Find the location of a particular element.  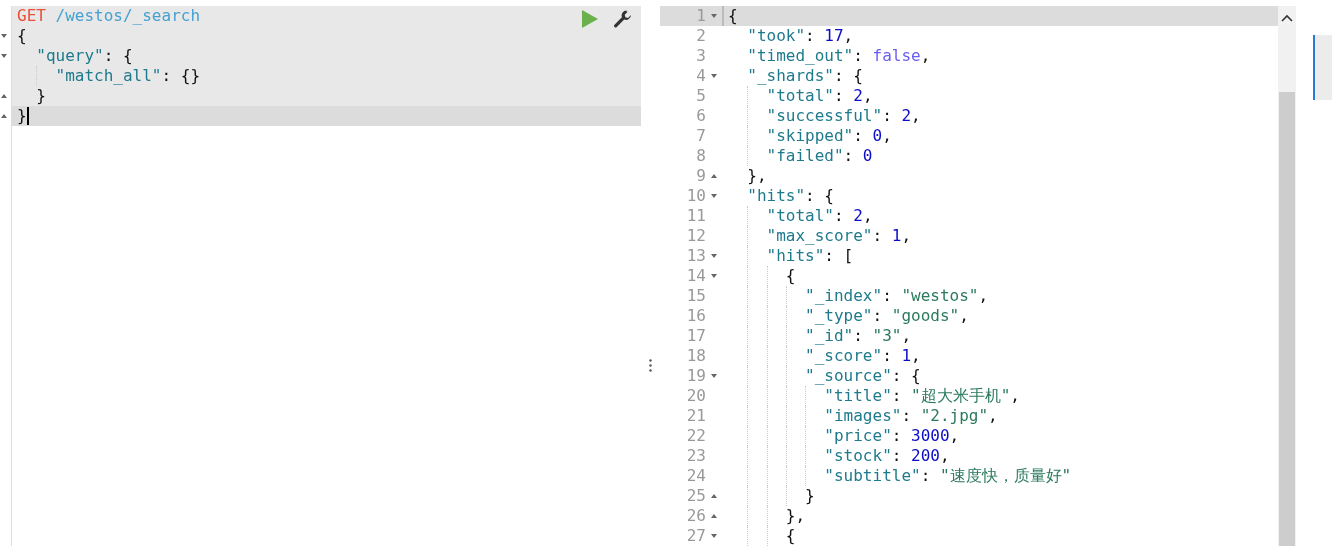

line-number: 18 is located at coordinates (696, 356).